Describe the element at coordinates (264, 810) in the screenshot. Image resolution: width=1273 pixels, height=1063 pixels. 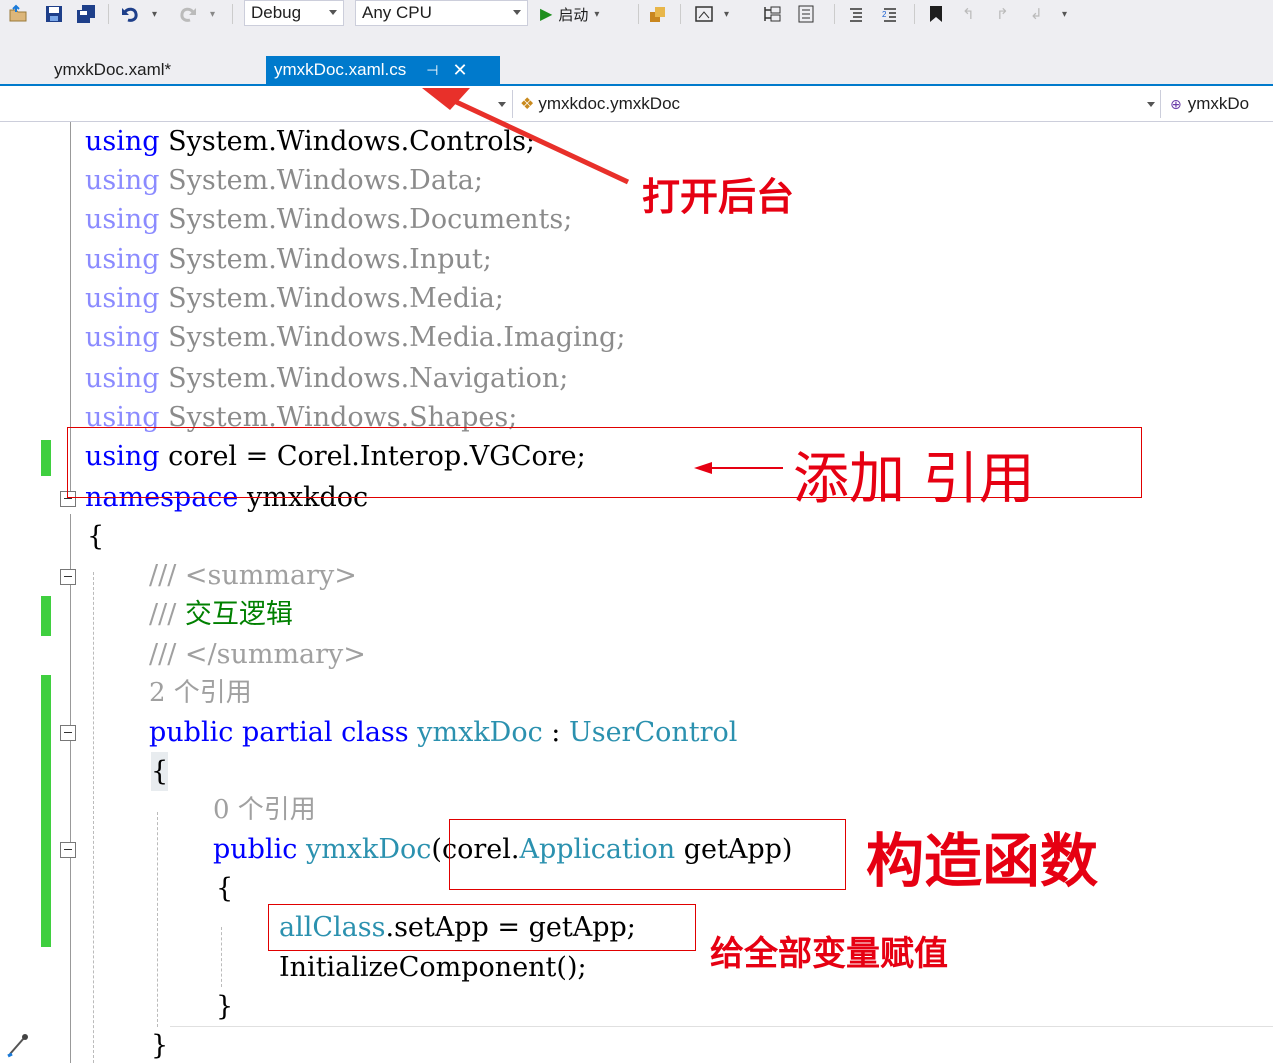
I see `codelens-refs: 0 个引用` at that location.